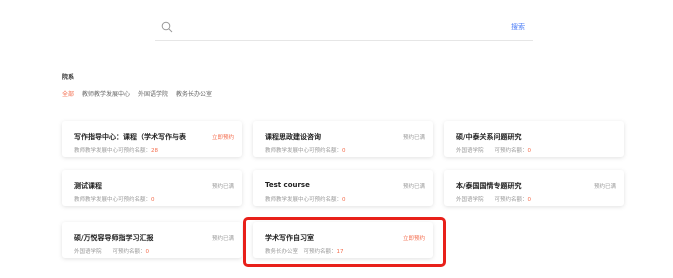  What do you see at coordinates (153, 93) in the screenshot?
I see `filter-option-foreign-languages: 外国语学院` at bounding box center [153, 93].